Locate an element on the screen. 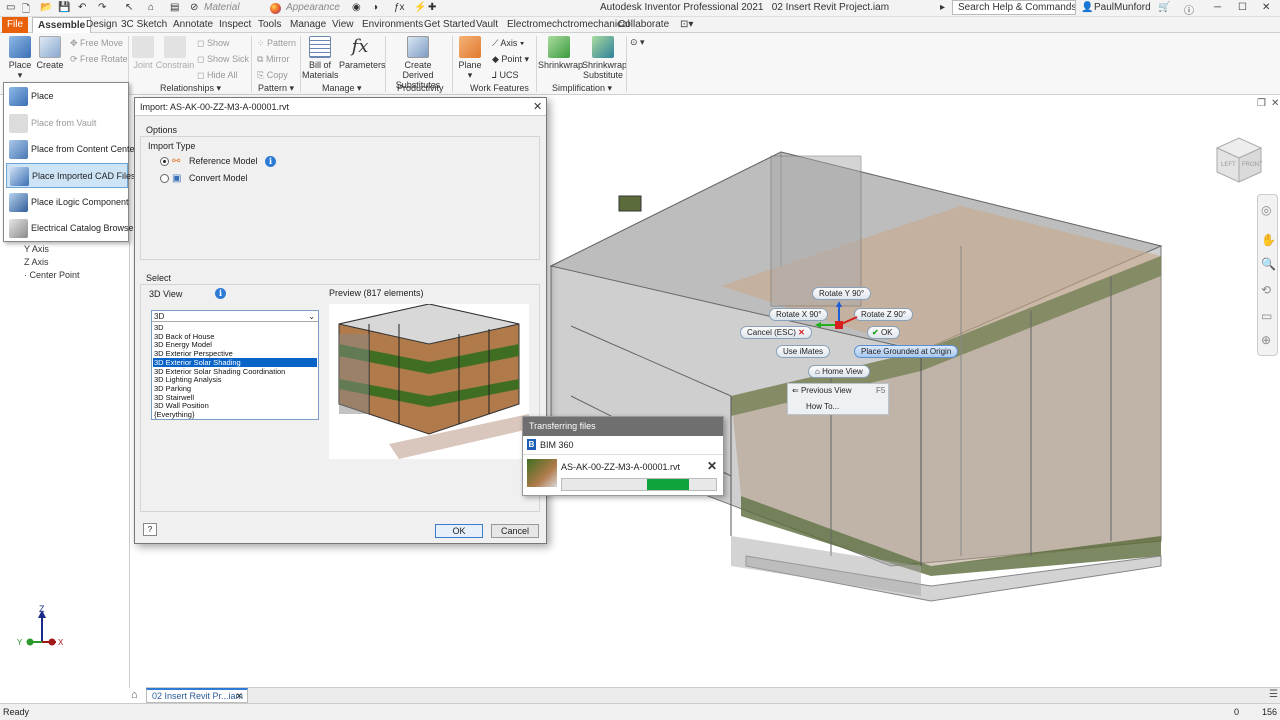  shrinkwrap-substitute-button: Shrinkwrap Substitute is located at coordinates (604, 58).